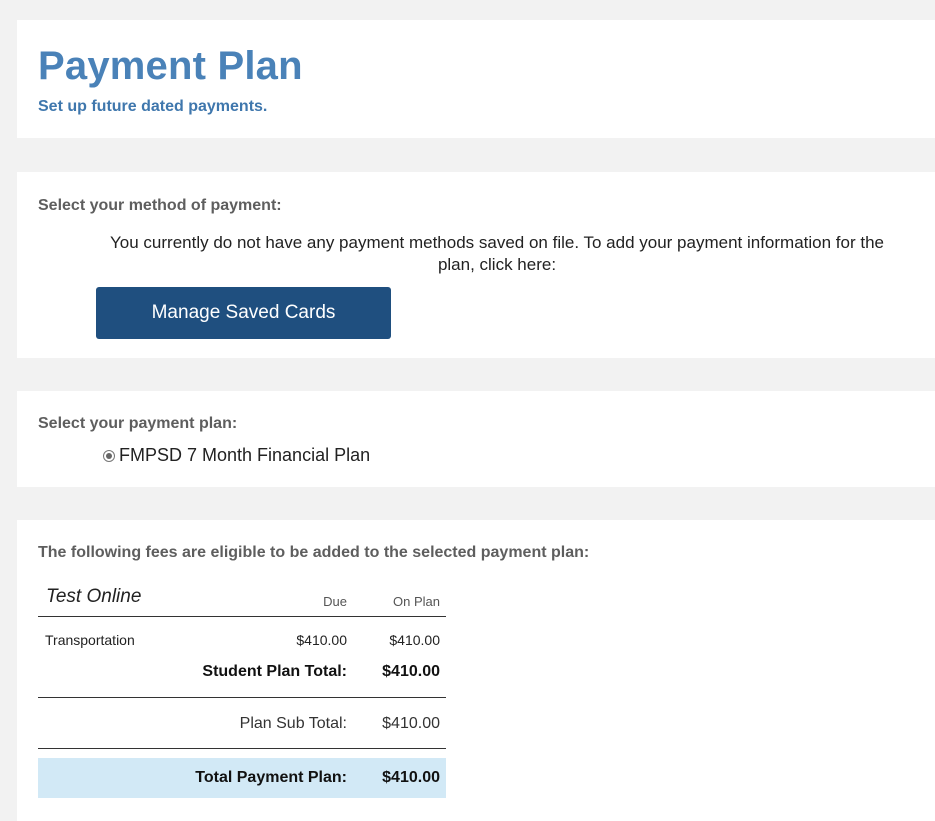 The height and width of the screenshot is (821, 935). Describe the element at coordinates (271, 777) in the screenshot. I see `grand-total-label: Total Payment Plan:` at that location.